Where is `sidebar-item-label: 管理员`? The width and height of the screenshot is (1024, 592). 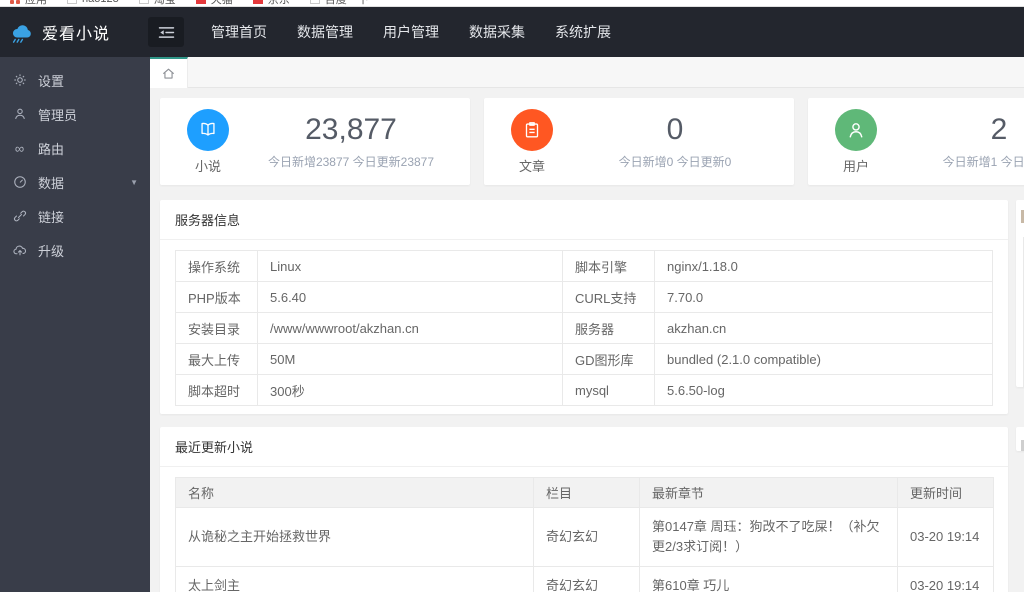 sidebar-item-label: 管理员 is located at coordinates (58, 115).